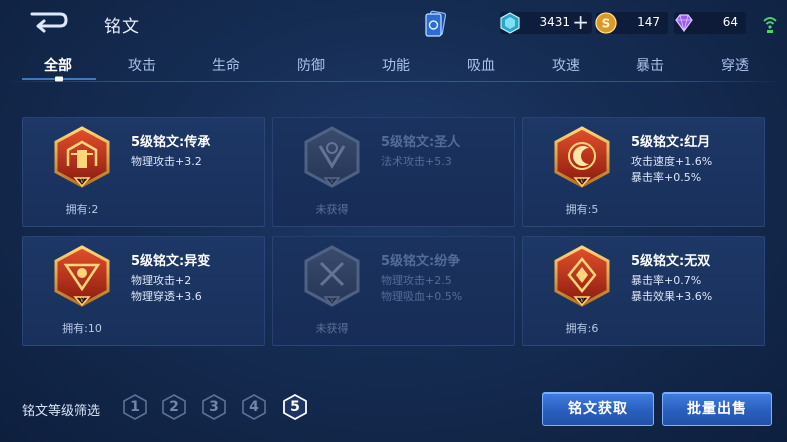 The image size is (787, 442). I want to click on level-number: 3, so click(214, 407).